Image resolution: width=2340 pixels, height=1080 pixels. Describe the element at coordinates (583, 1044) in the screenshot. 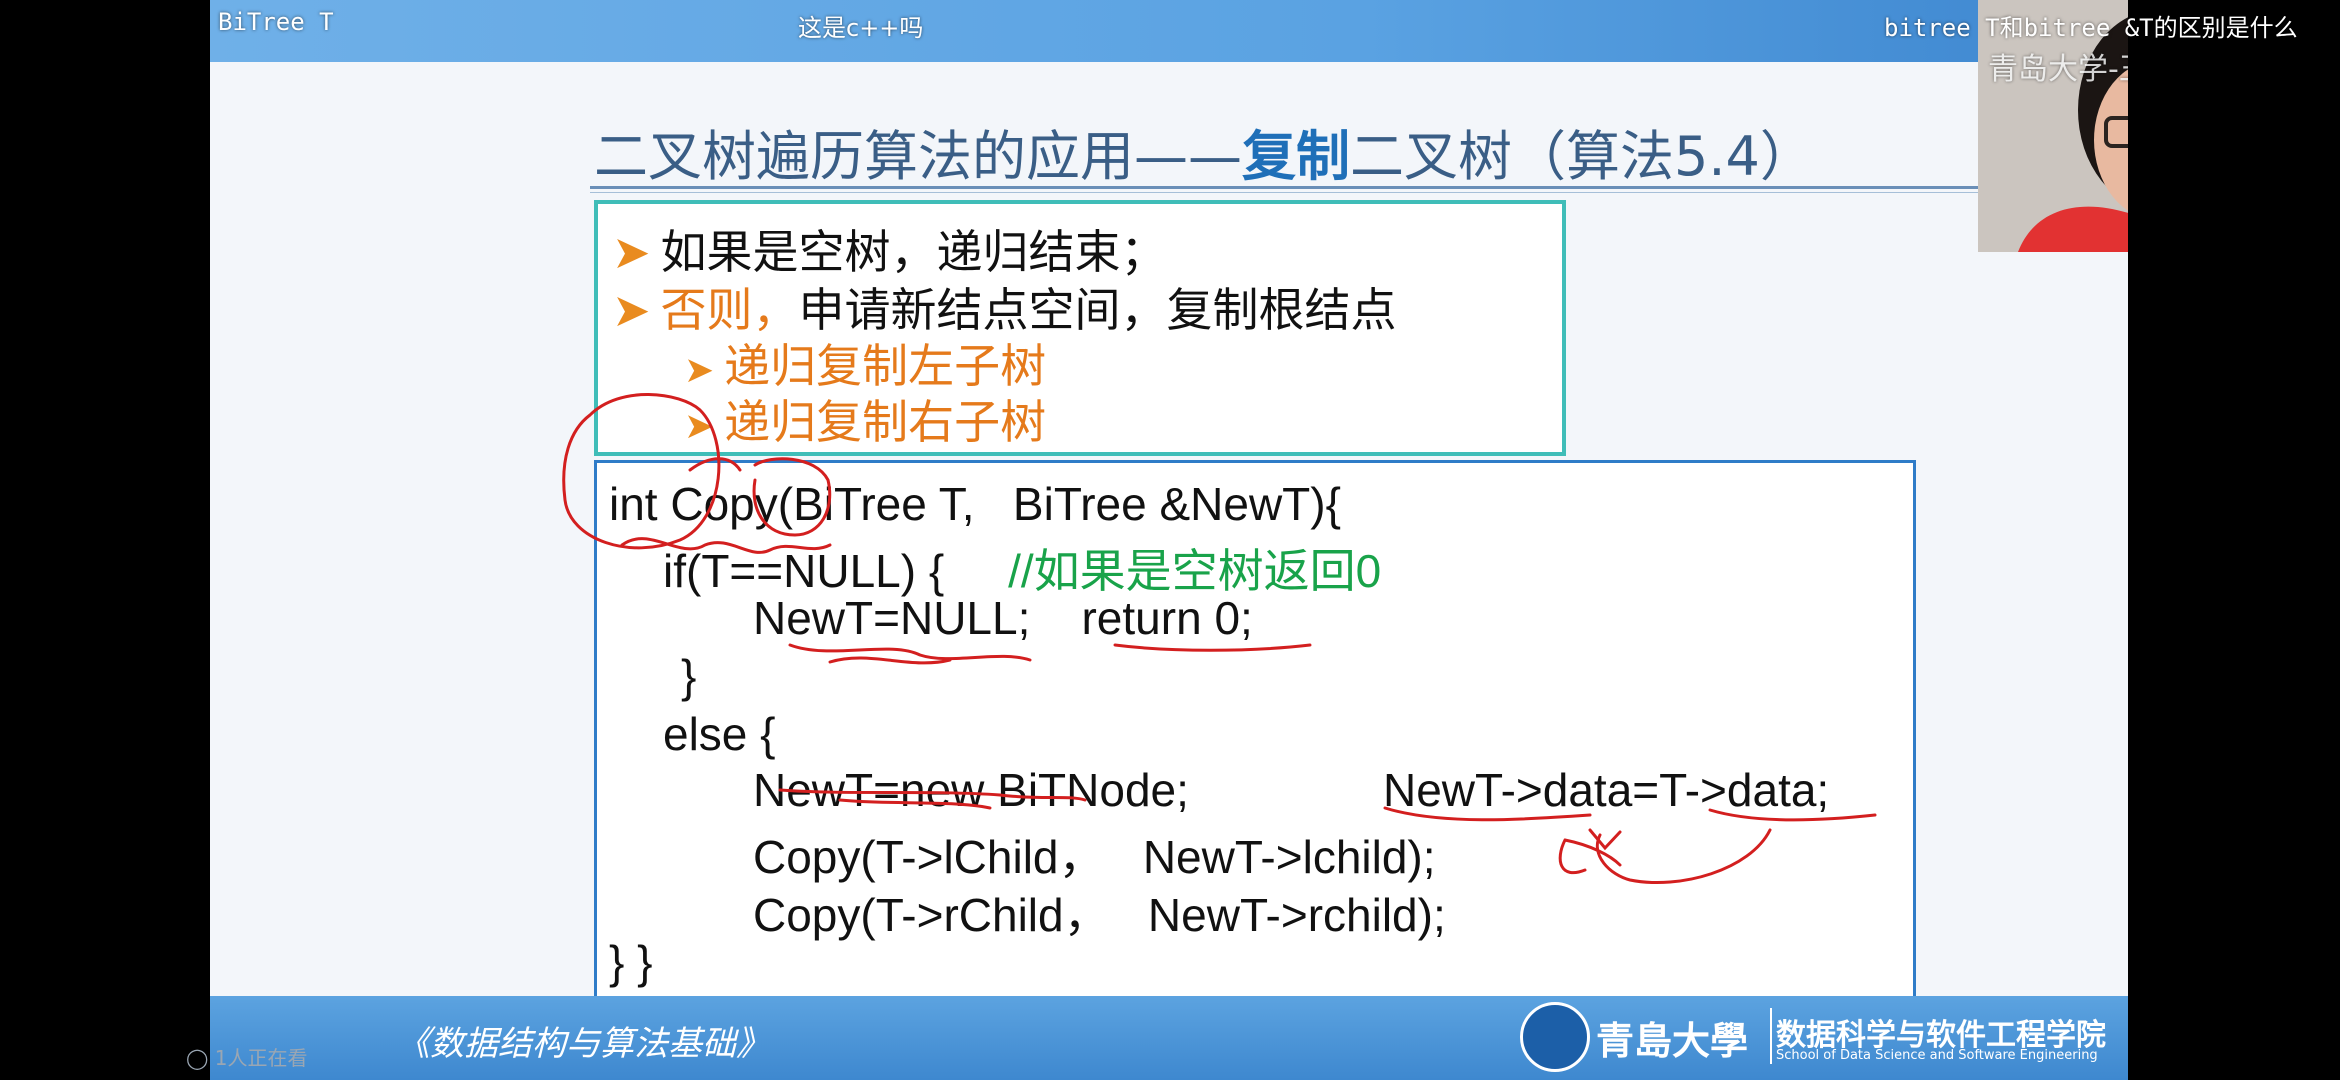

I see `footer-book-title: 《数据结构与算法基础》` at that location.